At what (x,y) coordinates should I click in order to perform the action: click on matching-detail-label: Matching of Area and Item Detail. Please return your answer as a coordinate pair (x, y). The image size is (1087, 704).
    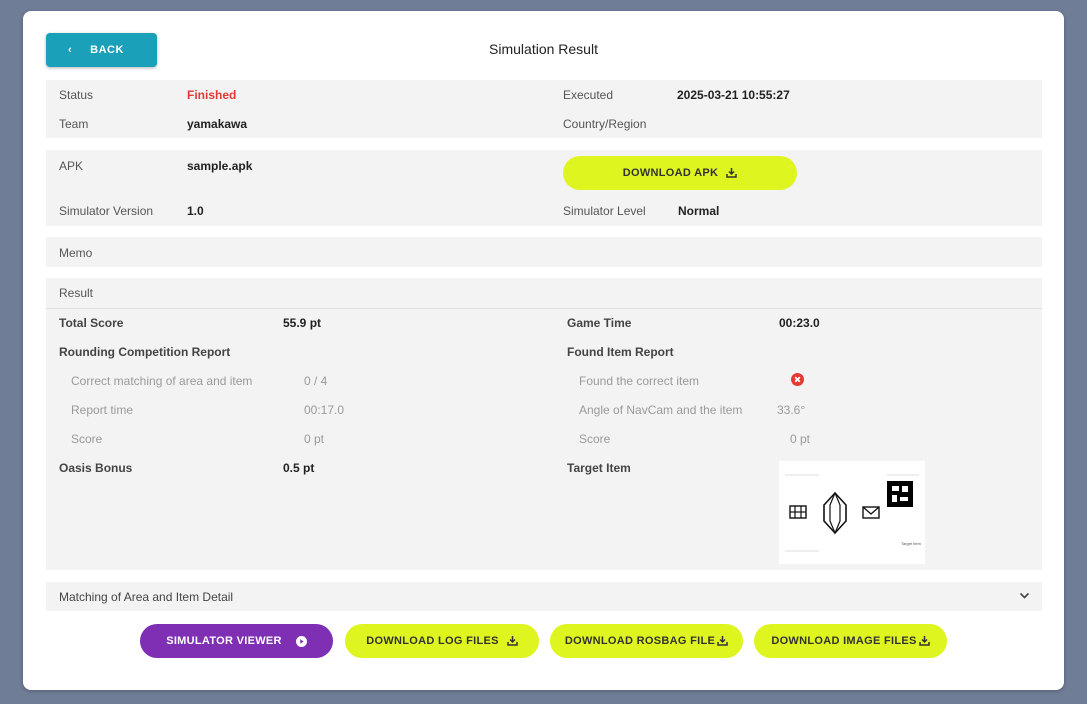
    Looking at the image, I should click on (146, 597).